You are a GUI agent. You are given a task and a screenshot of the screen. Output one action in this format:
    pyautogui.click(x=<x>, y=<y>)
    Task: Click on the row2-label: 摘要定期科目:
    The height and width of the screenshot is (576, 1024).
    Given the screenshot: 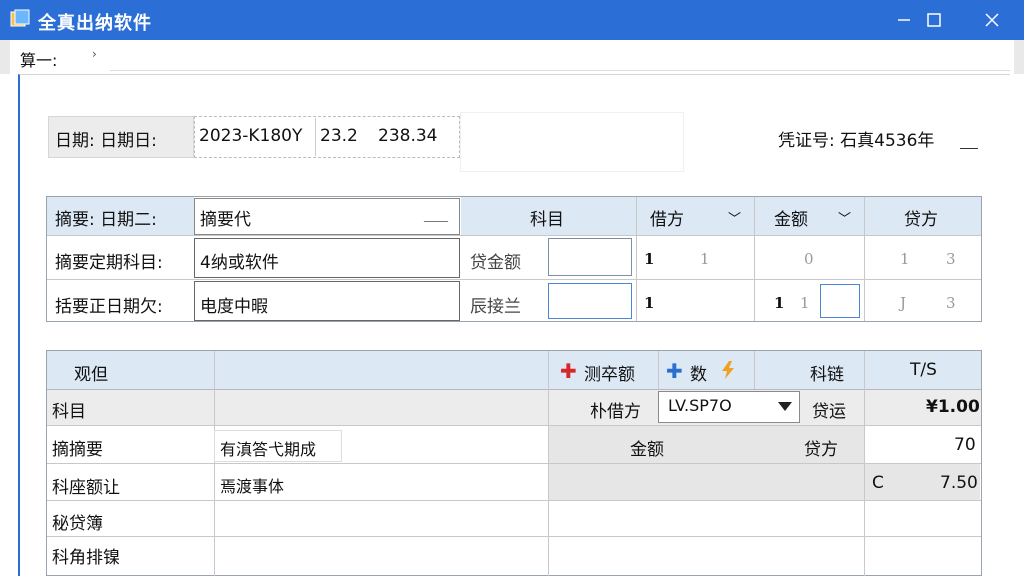 What is the action you would take?
    pyautogui.click(x=109, y=263)
    